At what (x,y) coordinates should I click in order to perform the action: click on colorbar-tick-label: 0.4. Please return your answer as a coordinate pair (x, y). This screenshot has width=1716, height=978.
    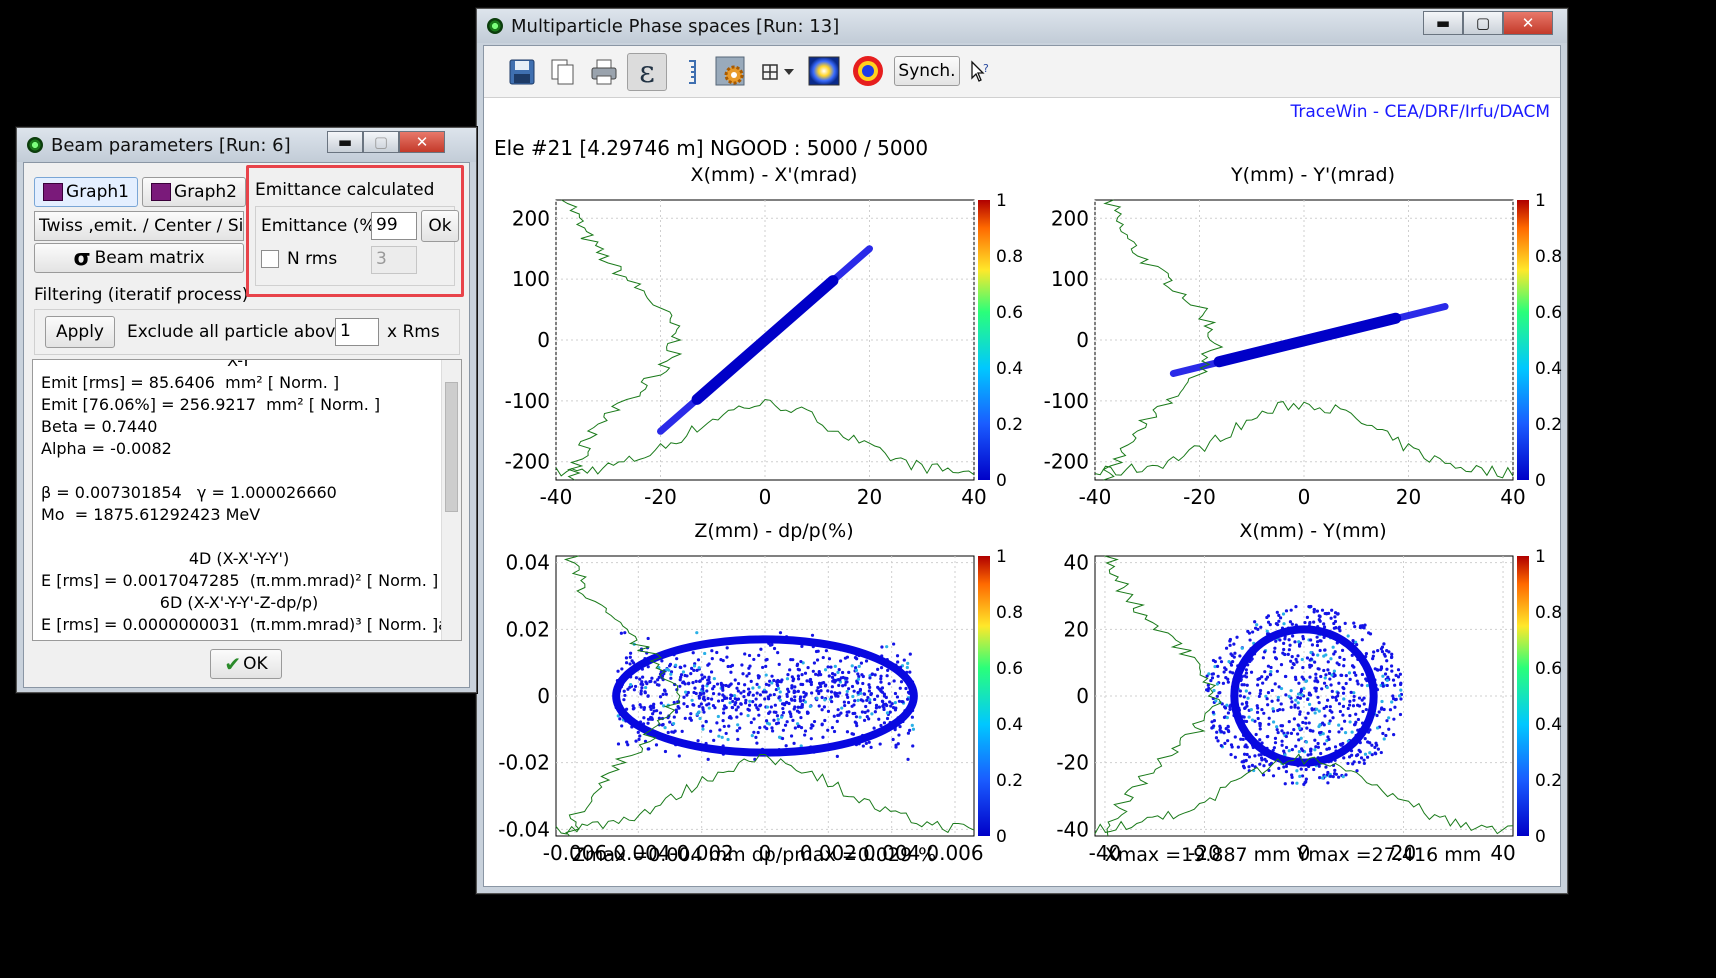
    Looking at the image, I should click on (1009, 725).